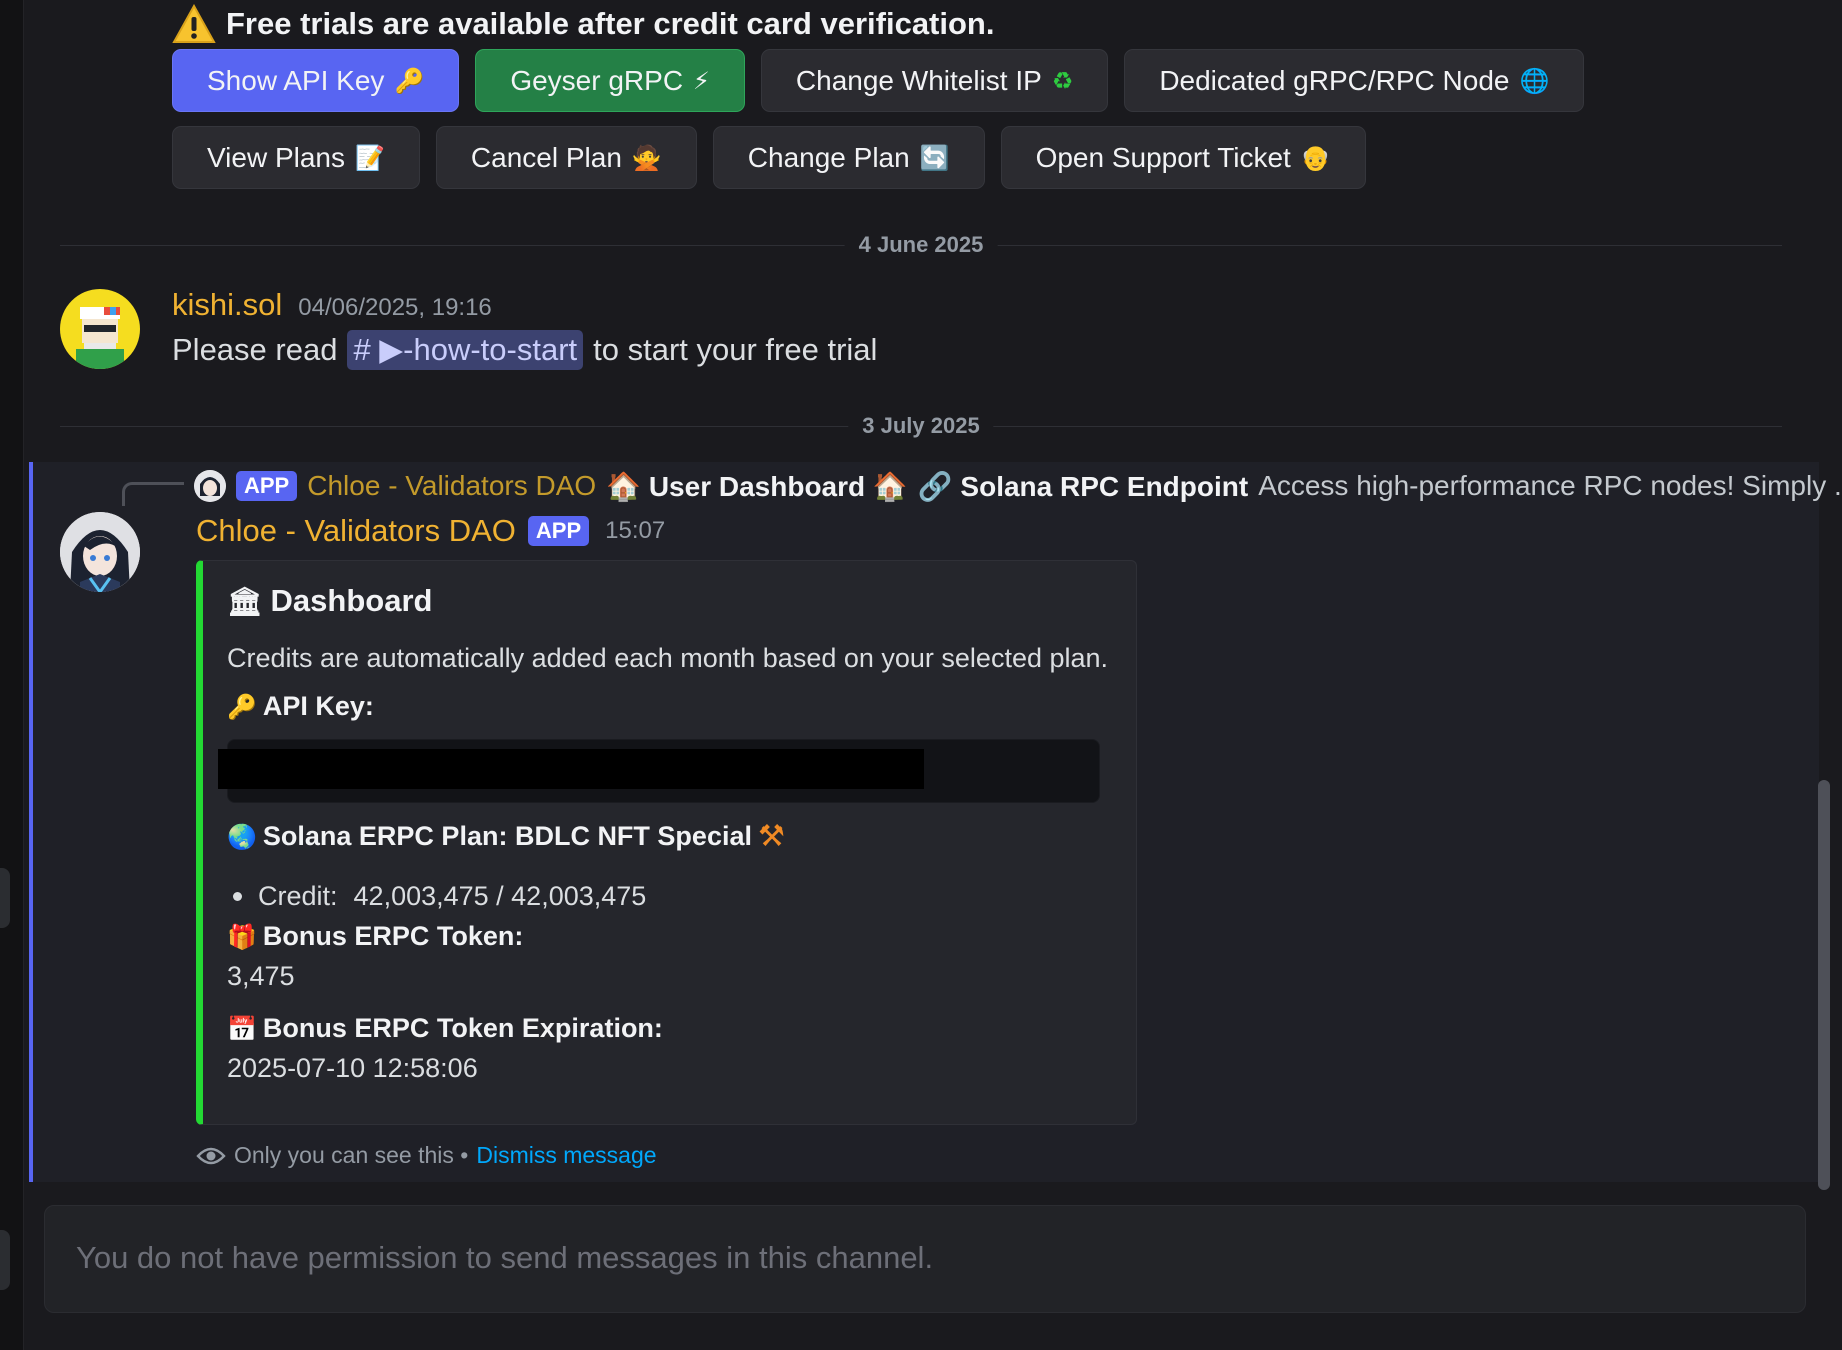  What do you see at coordinates (462, 1028) in the screenshot?
I see `field-label: Bonus ERPC Token Expiration:` at bounding box center [462, 1028].